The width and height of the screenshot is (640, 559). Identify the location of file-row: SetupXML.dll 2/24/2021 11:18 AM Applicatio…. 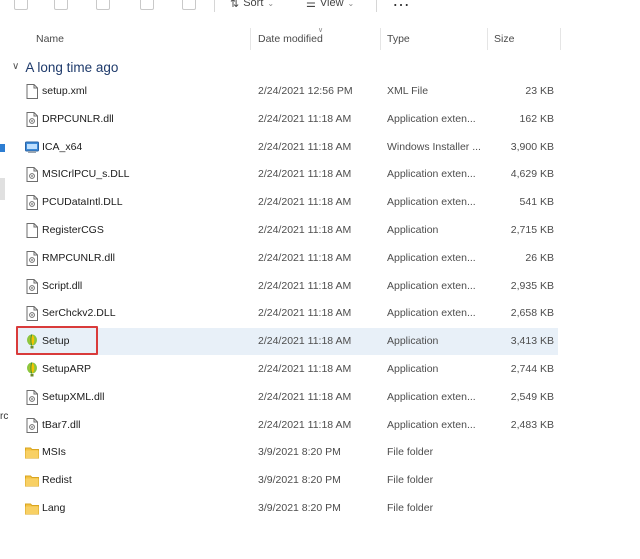
(288, 397).